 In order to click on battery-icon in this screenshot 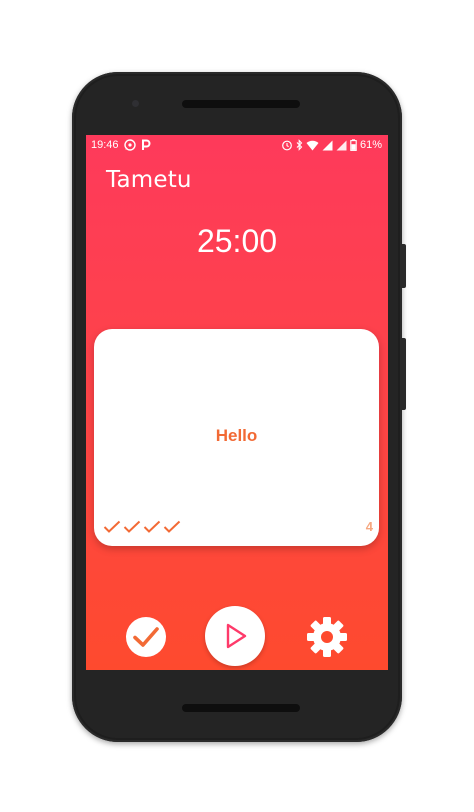, I will do `click(353, 145)`.